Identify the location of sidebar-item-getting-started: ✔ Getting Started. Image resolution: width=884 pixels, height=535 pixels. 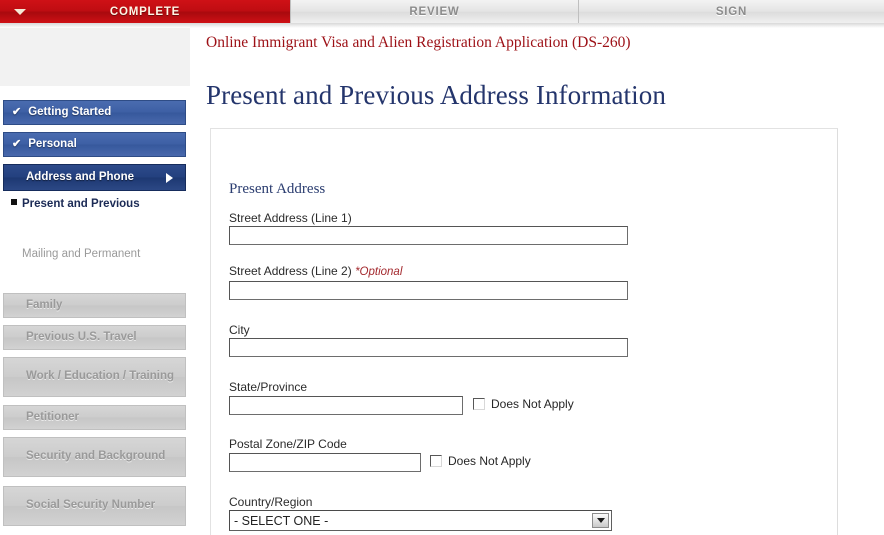
(94, 112).